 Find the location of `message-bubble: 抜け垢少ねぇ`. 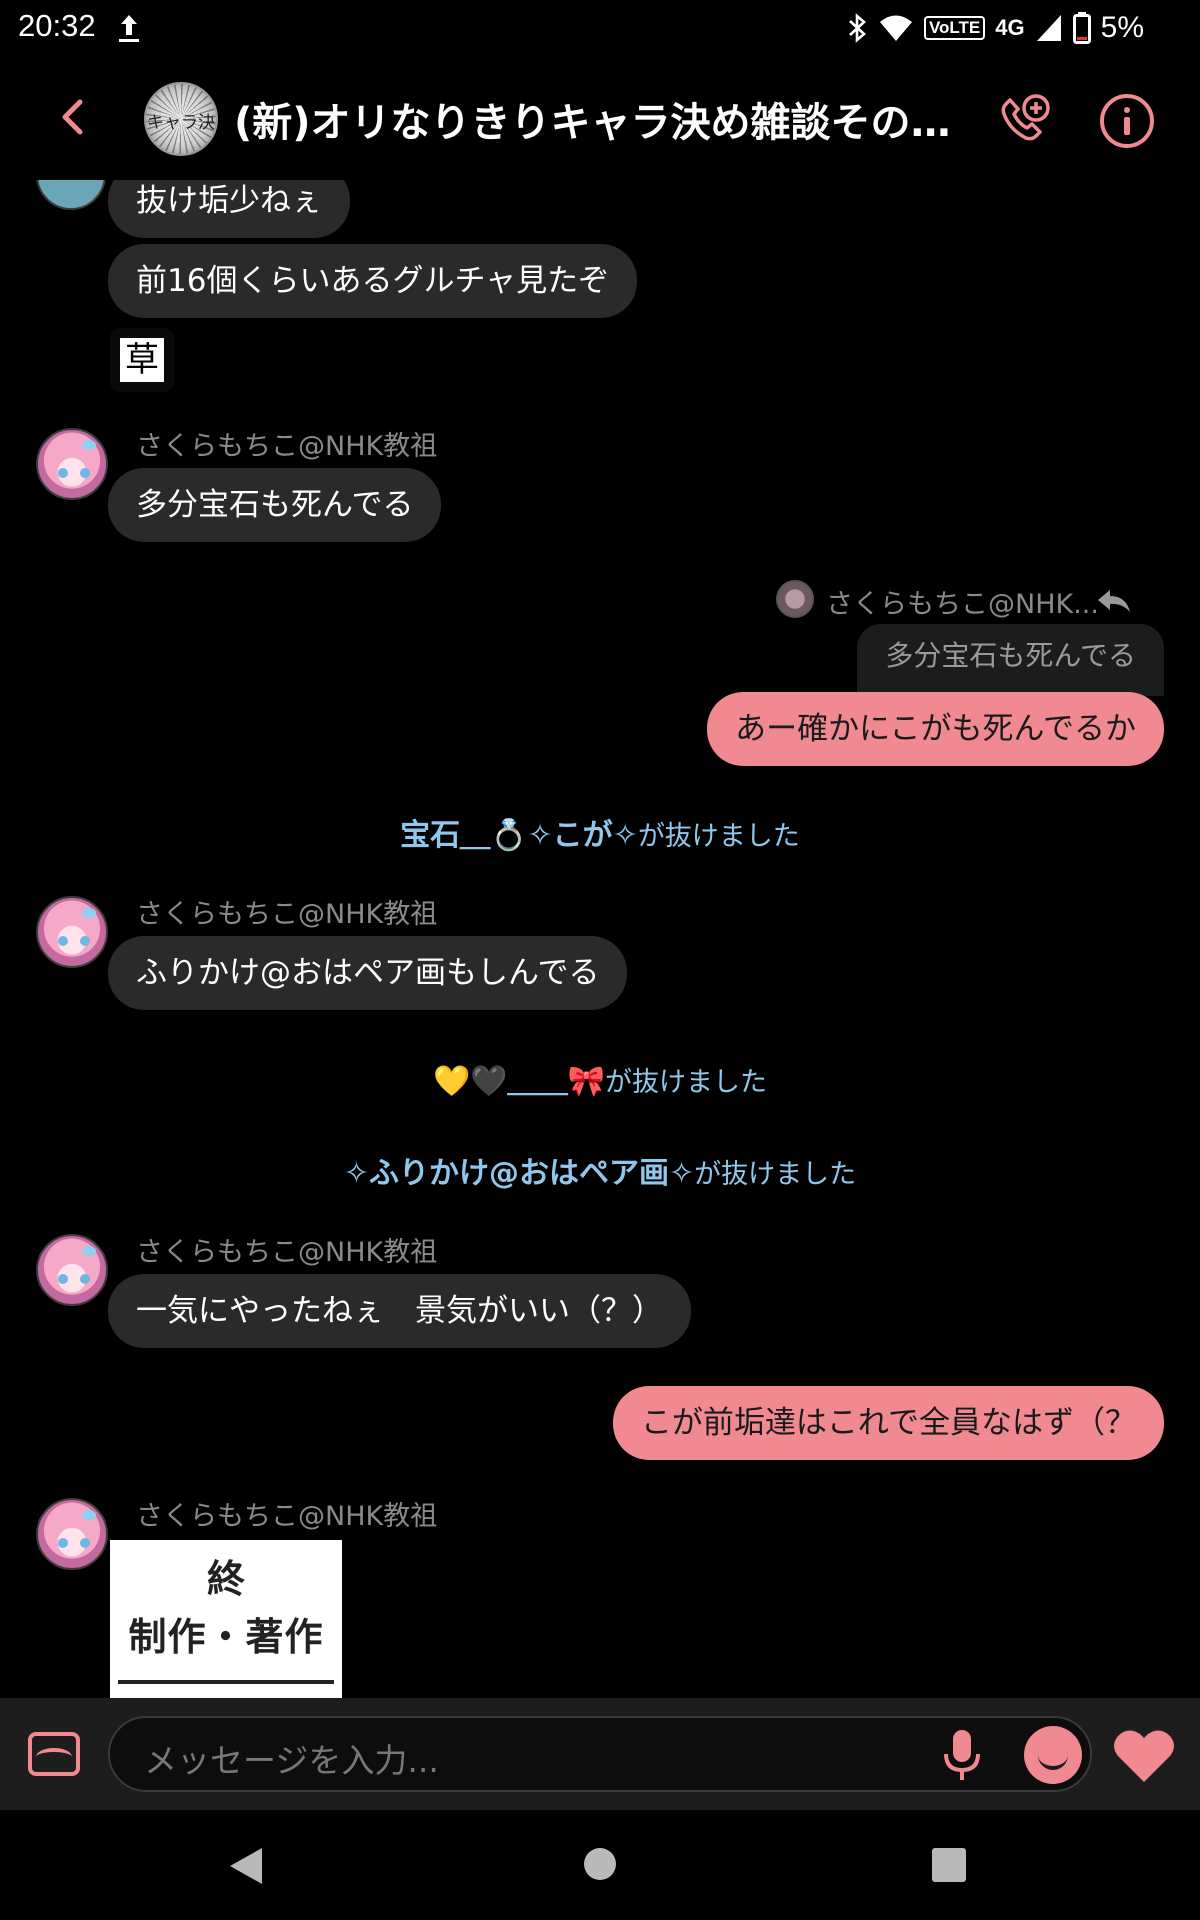

message-bubble: 抜け垢少ねぇ is located at coordinates (229, 209).